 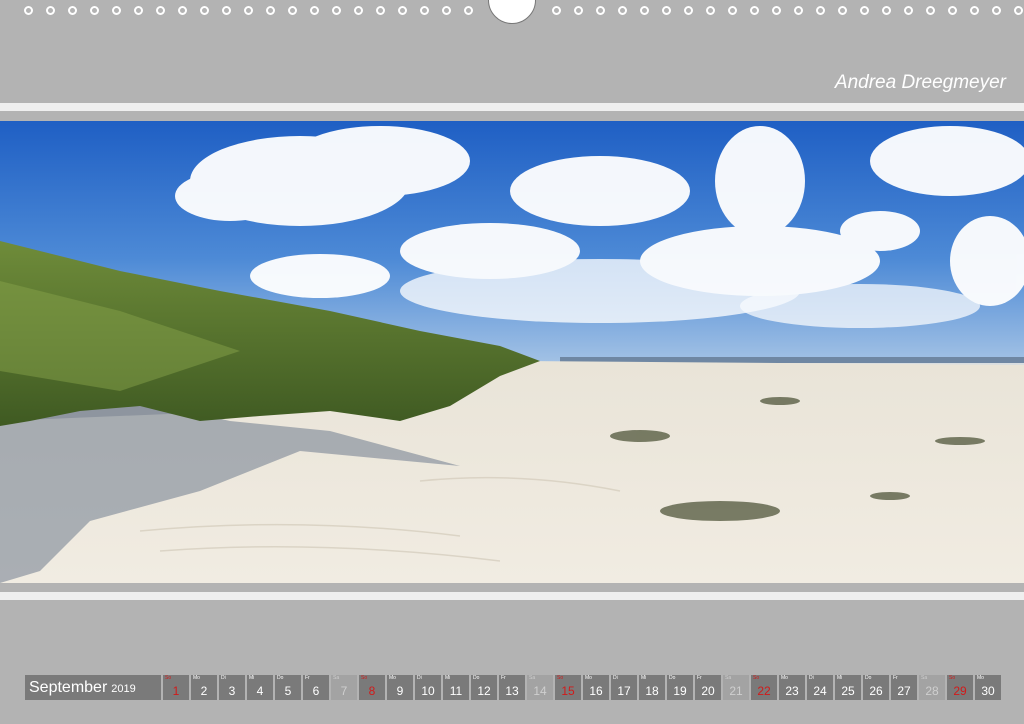 What do you see at coordinates (624, 687) in the screenshot?
I see `calendar-day: Di 17` at bounding box center [624, 687].